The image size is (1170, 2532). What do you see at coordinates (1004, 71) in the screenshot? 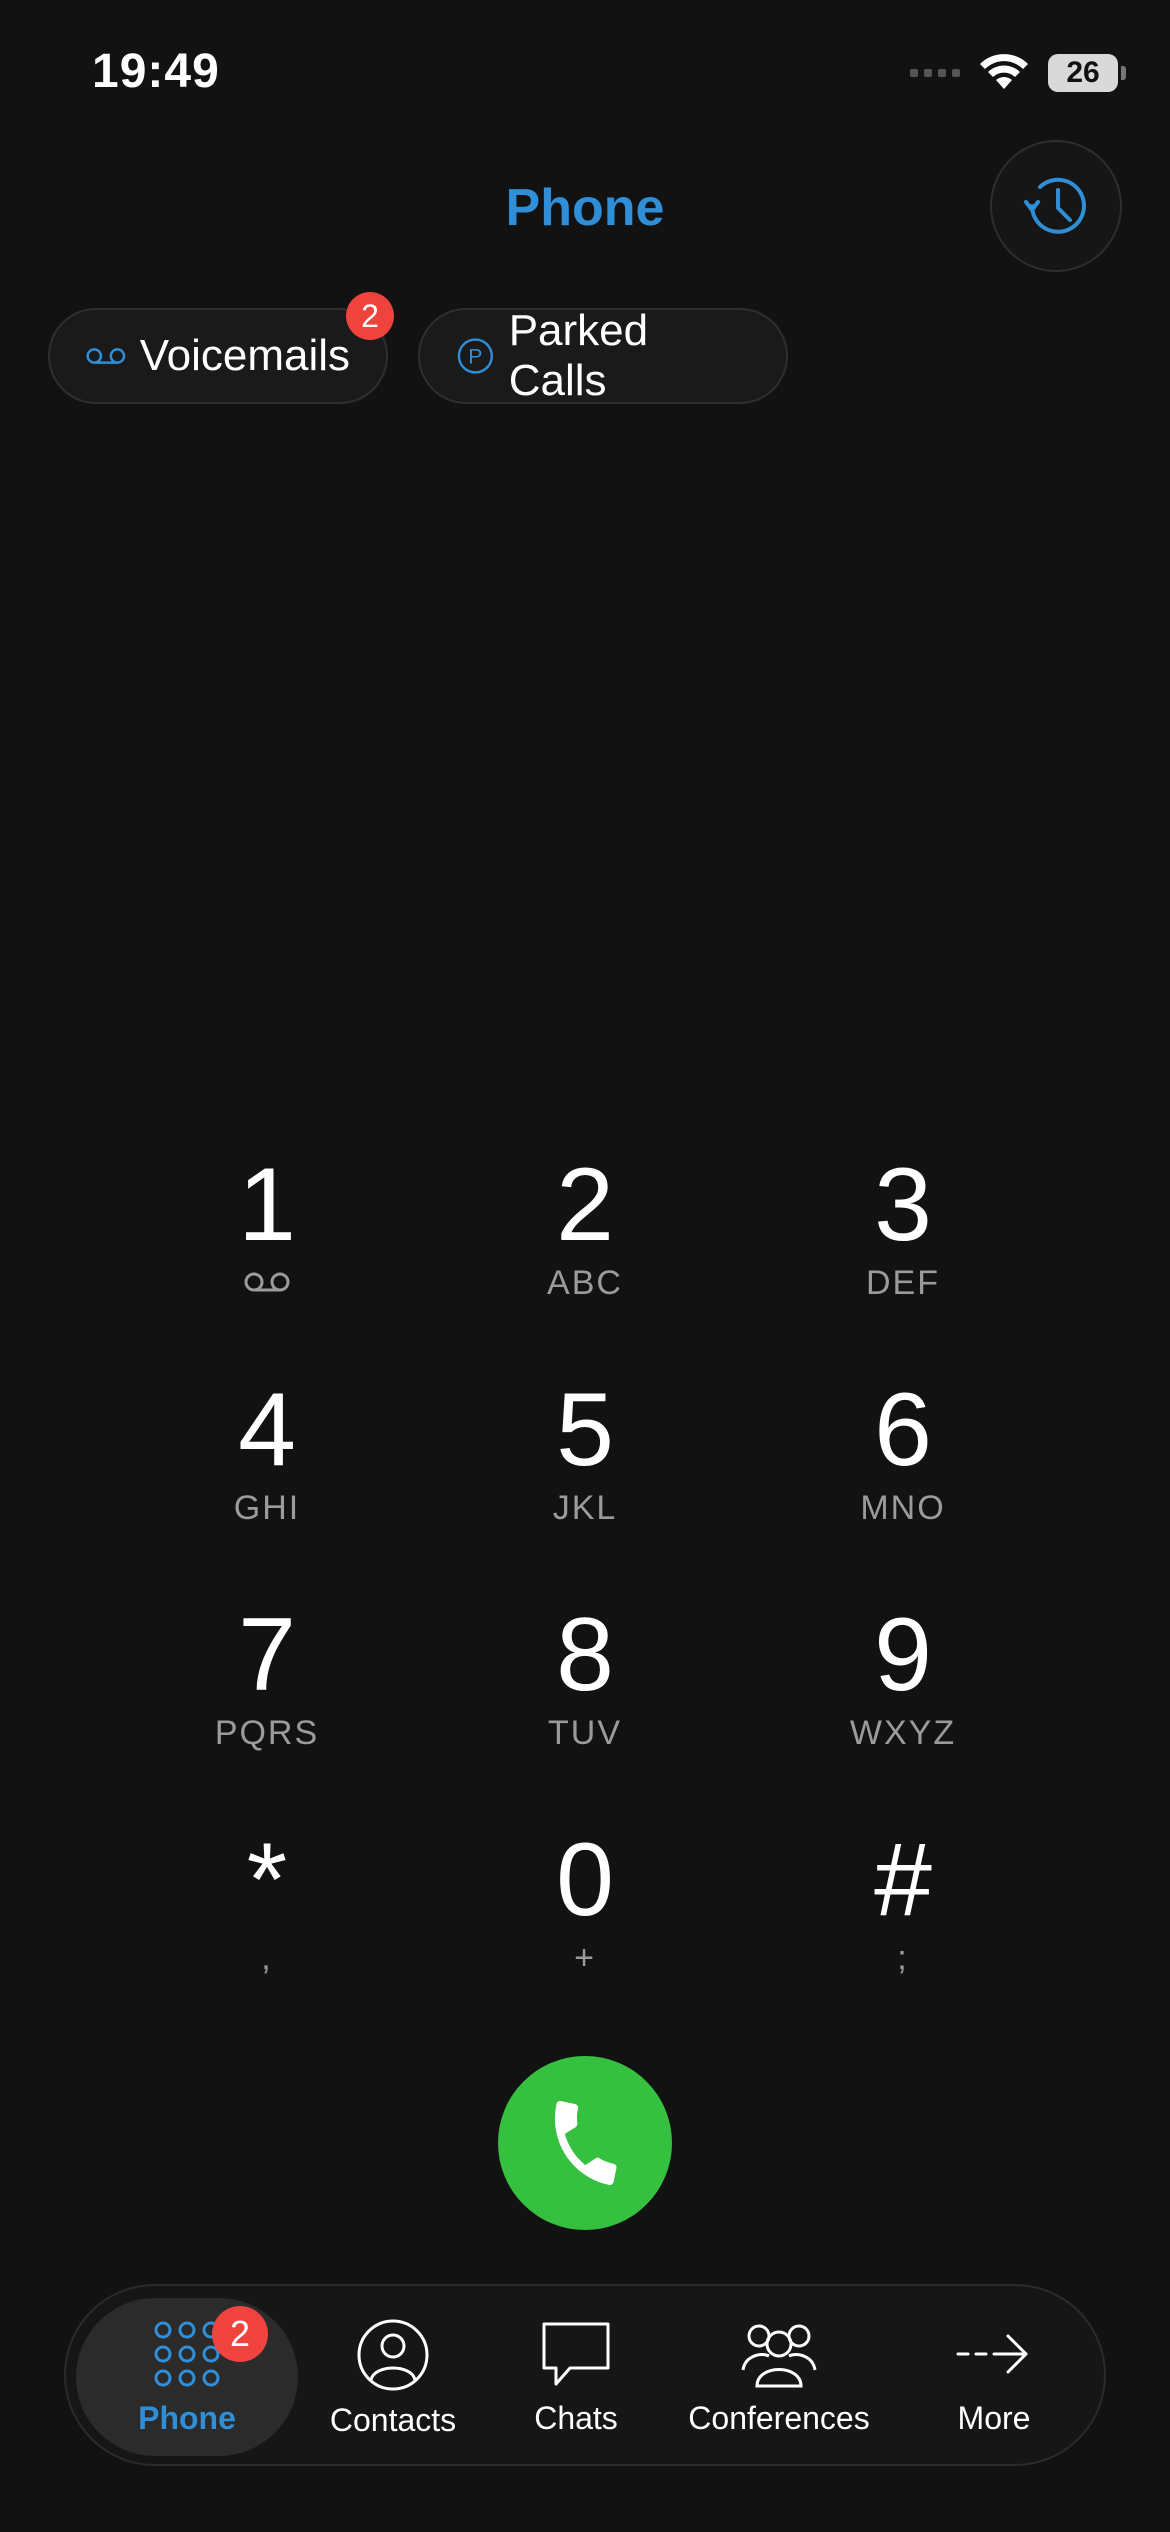
I see `wifi-icon` at bounding box center [1004, 71].